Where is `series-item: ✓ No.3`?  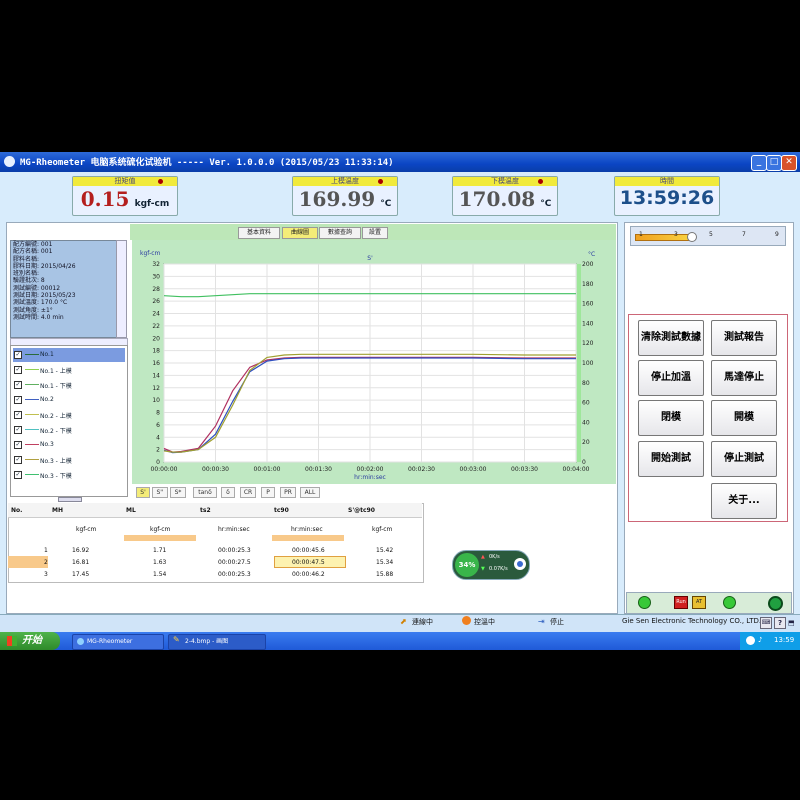 series-item: ✓ No.3 is located at coordinates (69, 445).